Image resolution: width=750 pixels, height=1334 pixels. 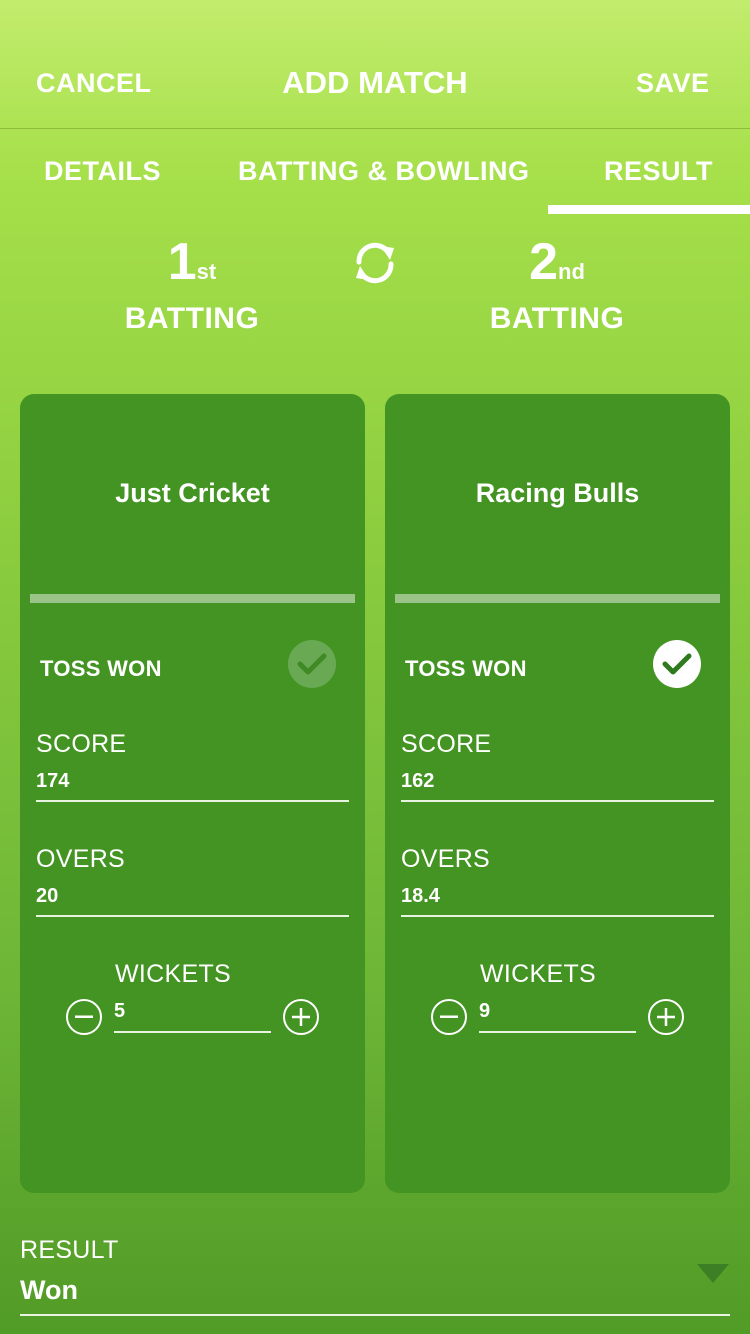 I want to click on first-batting-label: BATTING, so click(x=192, y=318).